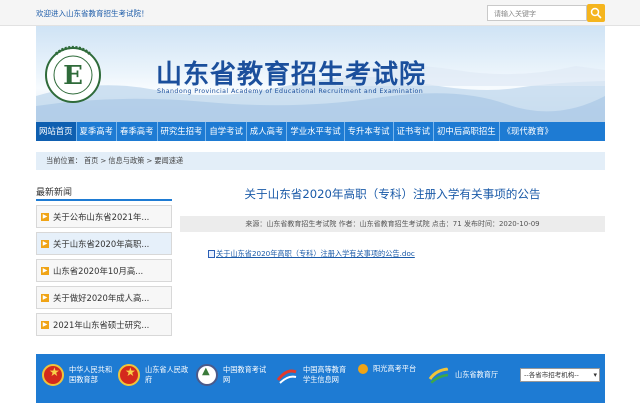 This screenshot has width=640, height=403. I want to click on footer-link-label: 山东省人民政, so click(167, 369).